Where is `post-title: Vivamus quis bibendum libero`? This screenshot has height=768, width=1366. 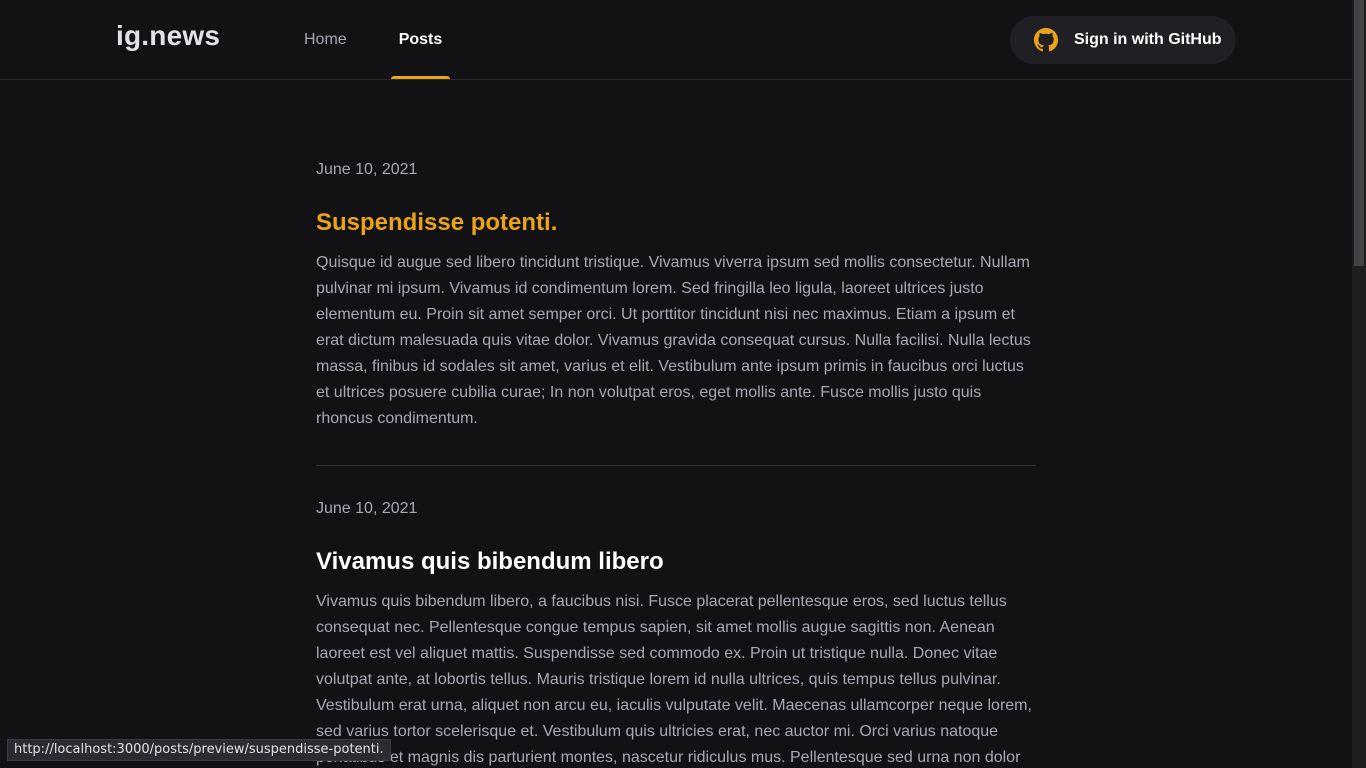
post-title: Vivamus quis bibendum libero is located at coordinates (676, 562).